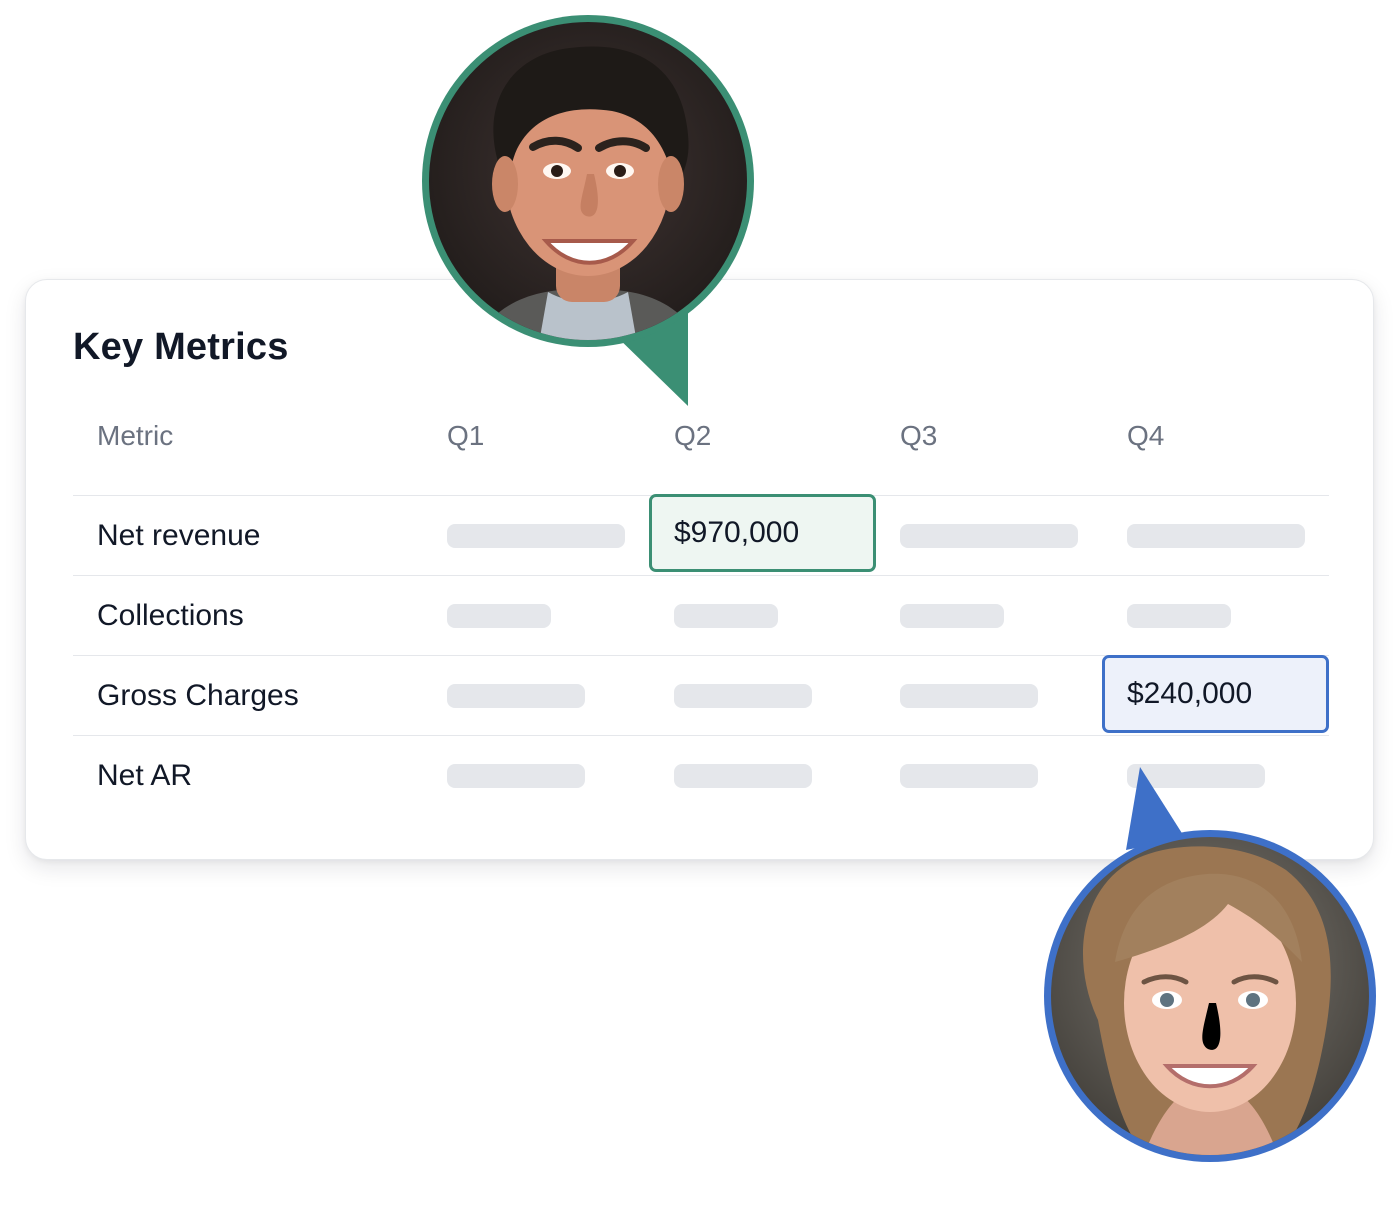 Image resolution: width=1400 pixels, height=1212 pixels. Describe the element at coordinates (1210, 964) in the screenshot. I see `female-avatar-icon` at that location.